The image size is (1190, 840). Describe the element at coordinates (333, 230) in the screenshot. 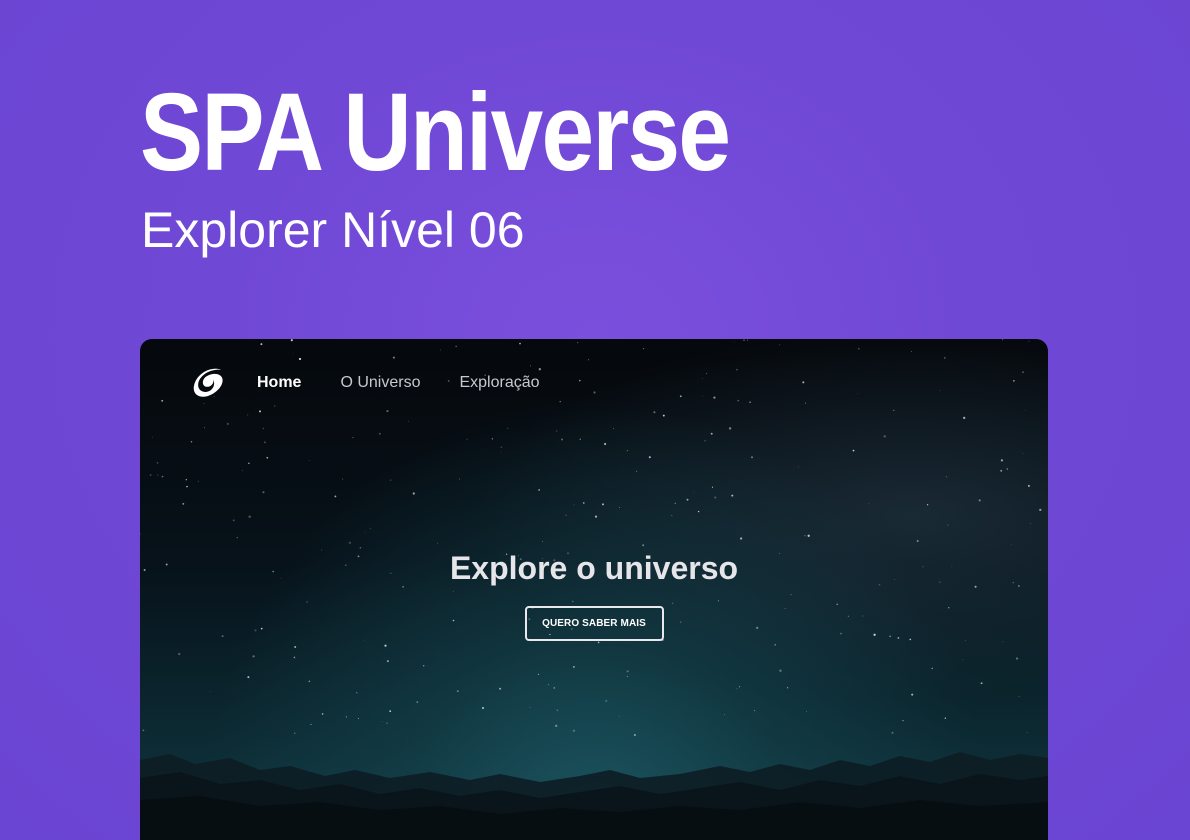

I see `cover-subtitle: Explorer Nível 06` at that location.